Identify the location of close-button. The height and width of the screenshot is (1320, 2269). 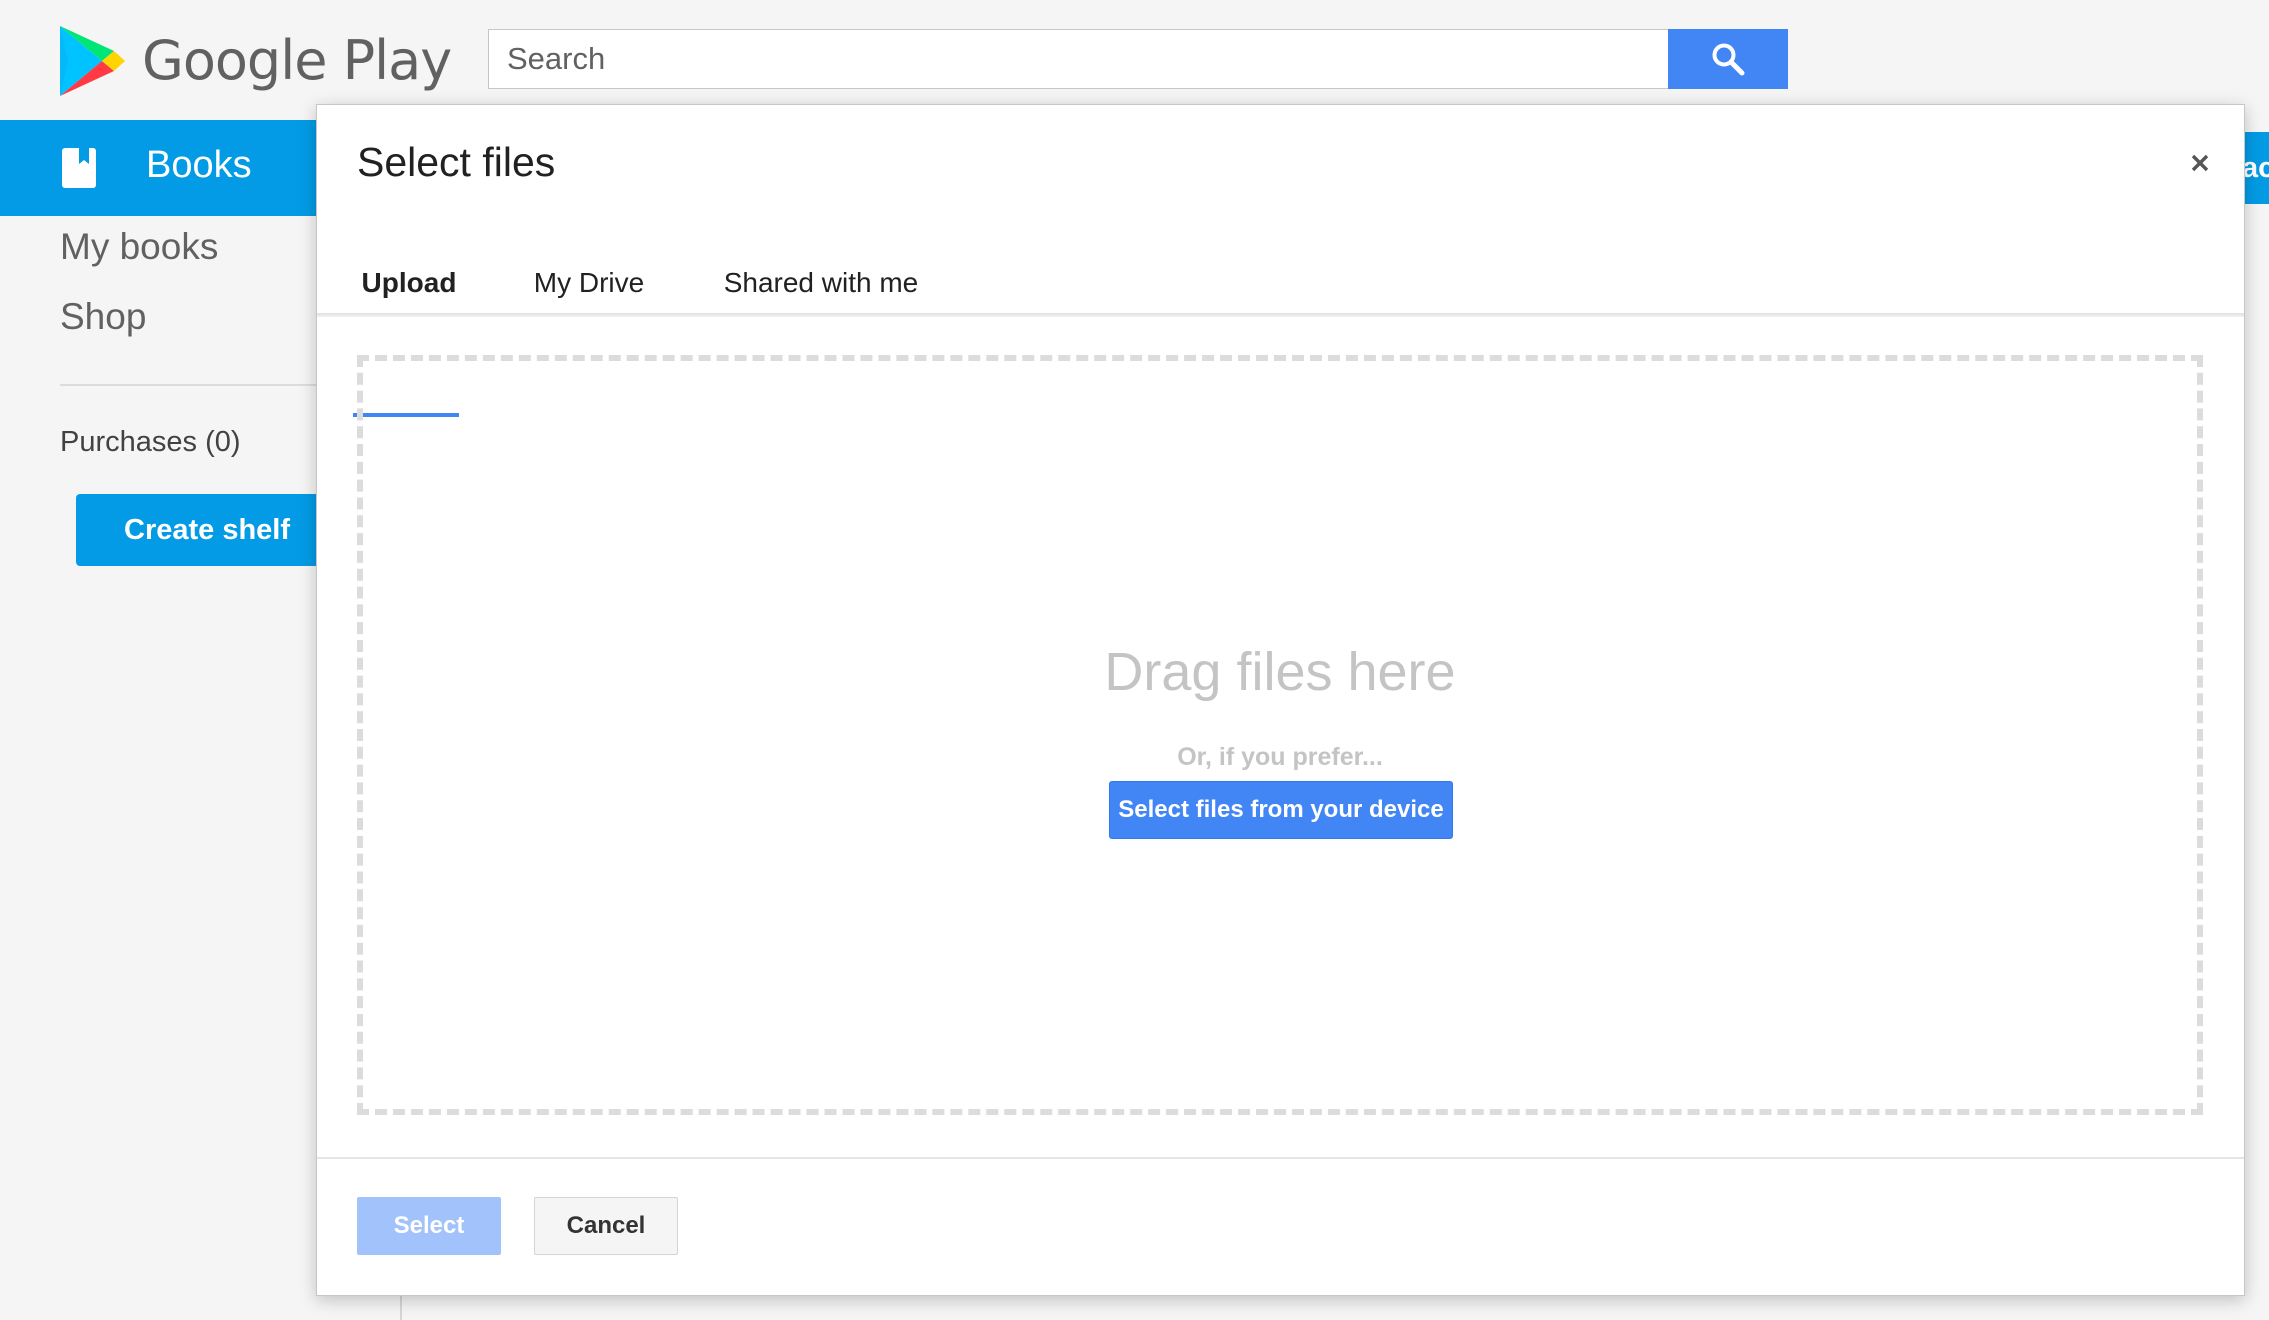
(2200, 163).